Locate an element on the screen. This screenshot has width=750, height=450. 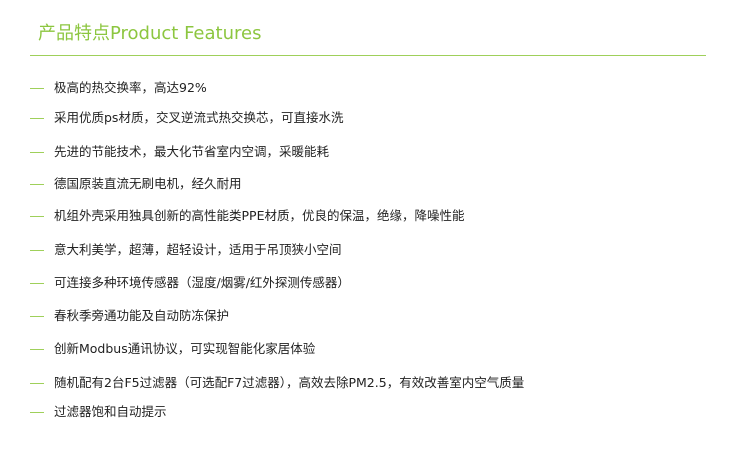
list-item: 先进的节能技术，最大化节省室内空调，采暖能耗 is located at coordinates (179, 152).